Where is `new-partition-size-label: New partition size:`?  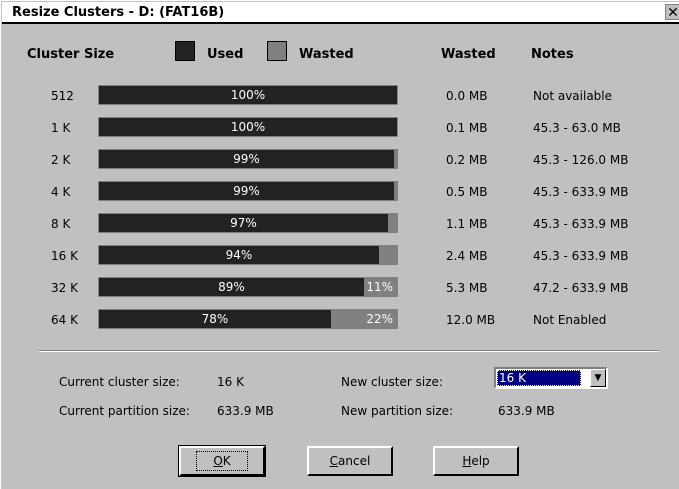
new-partition-size-label: New partition size: is located at coordinates (397, 411).